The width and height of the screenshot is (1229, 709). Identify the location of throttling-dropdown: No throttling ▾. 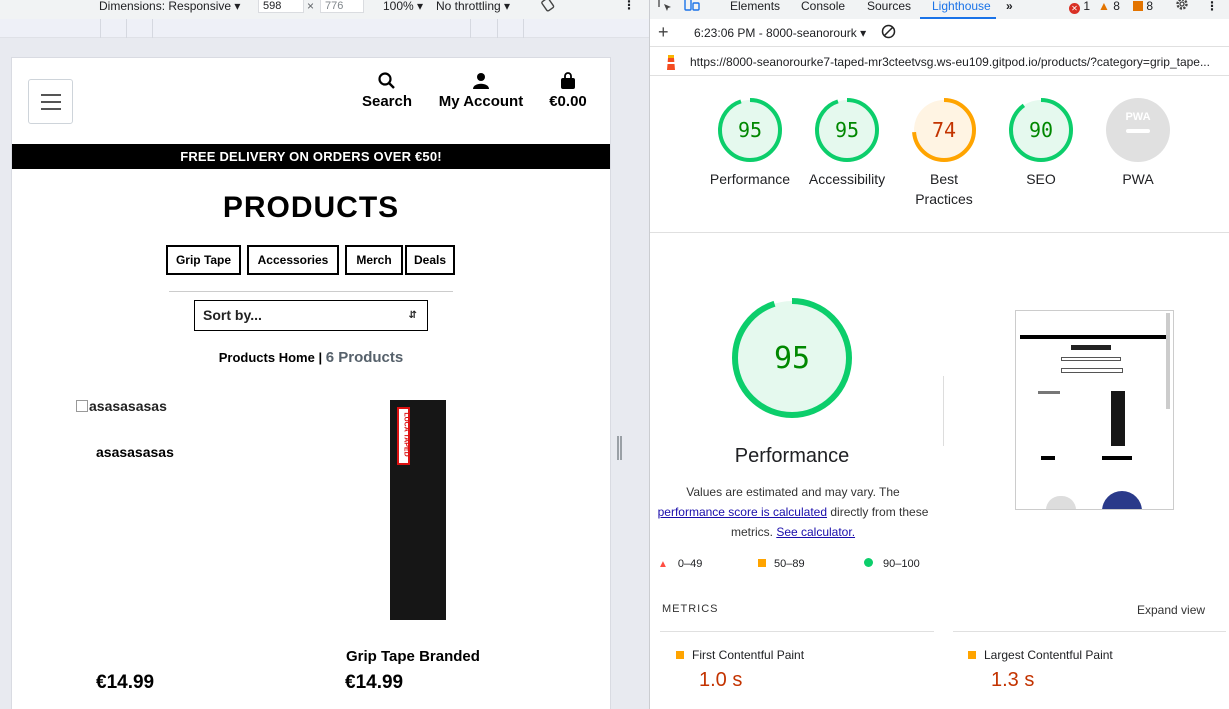
(473, 6).